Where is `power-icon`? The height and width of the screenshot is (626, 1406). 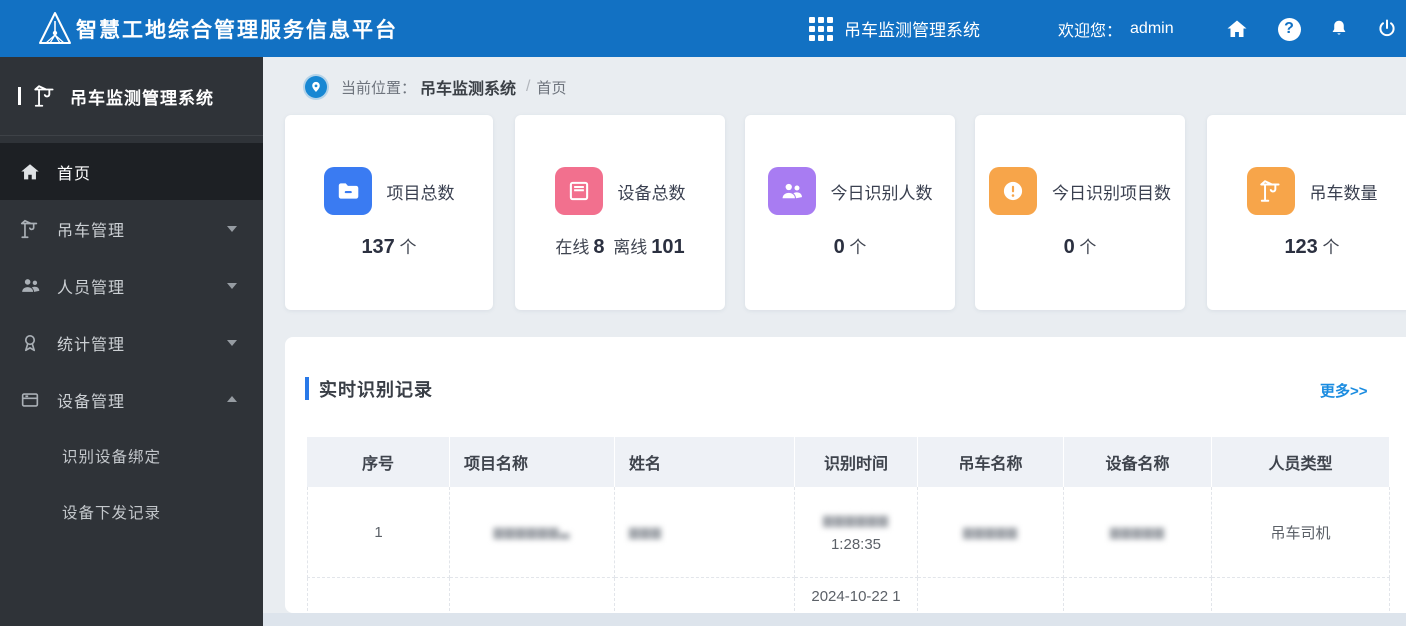 power-icon is located at coordinates (1387, 29).